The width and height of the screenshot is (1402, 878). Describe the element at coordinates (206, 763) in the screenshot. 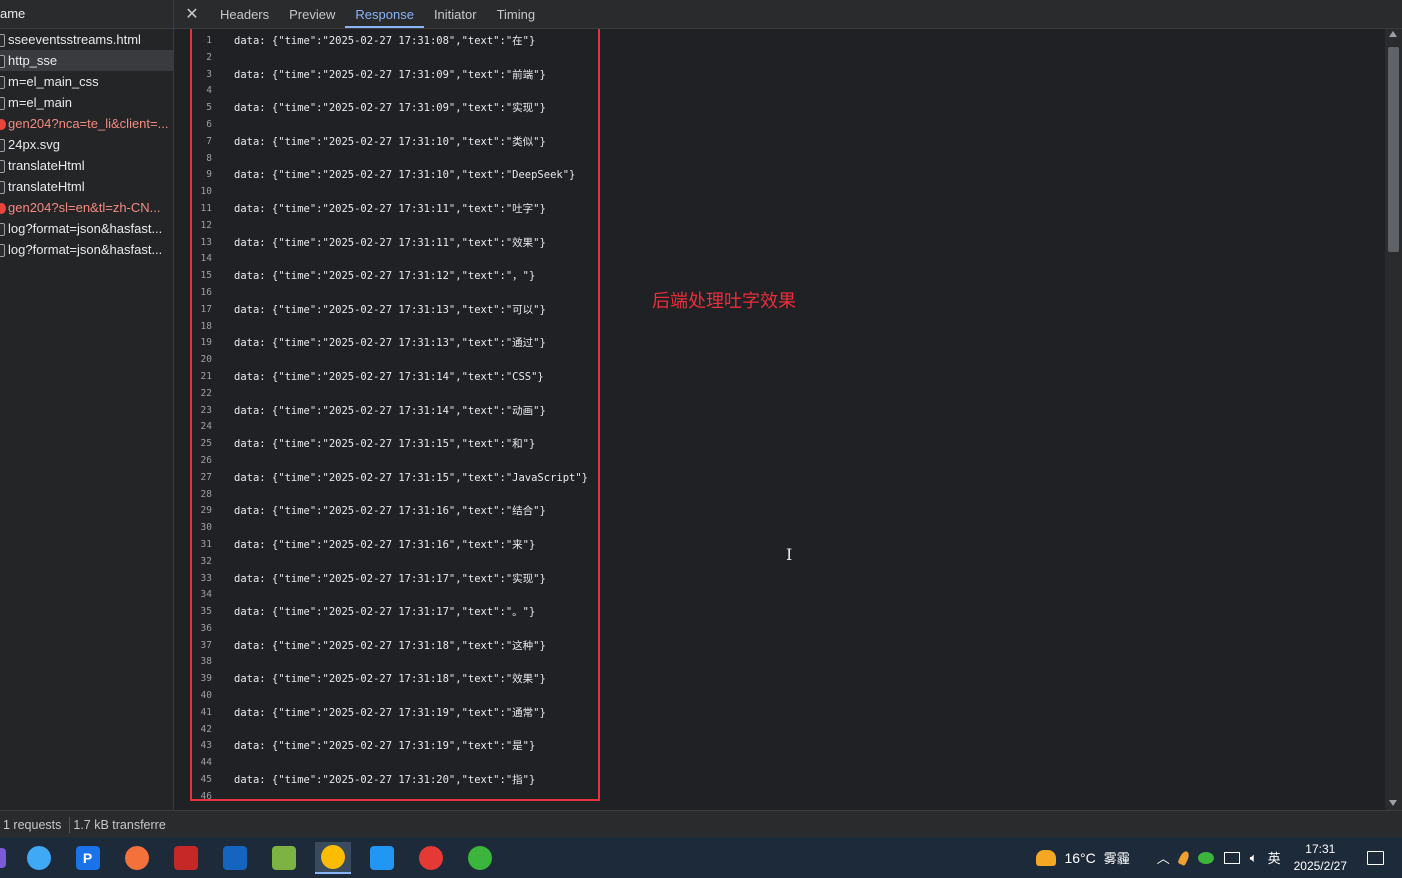

I see `line-number: 44` at that location.